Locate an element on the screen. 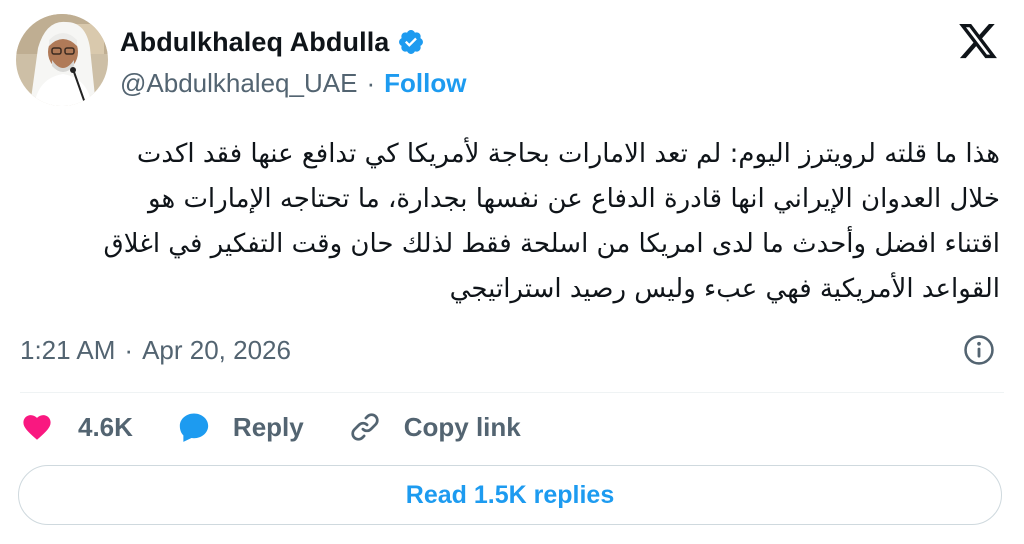 This screenshot has height=544, width=1024. author-name: Abdulkhaleq Abdulla is located at coordinates (254, 42).